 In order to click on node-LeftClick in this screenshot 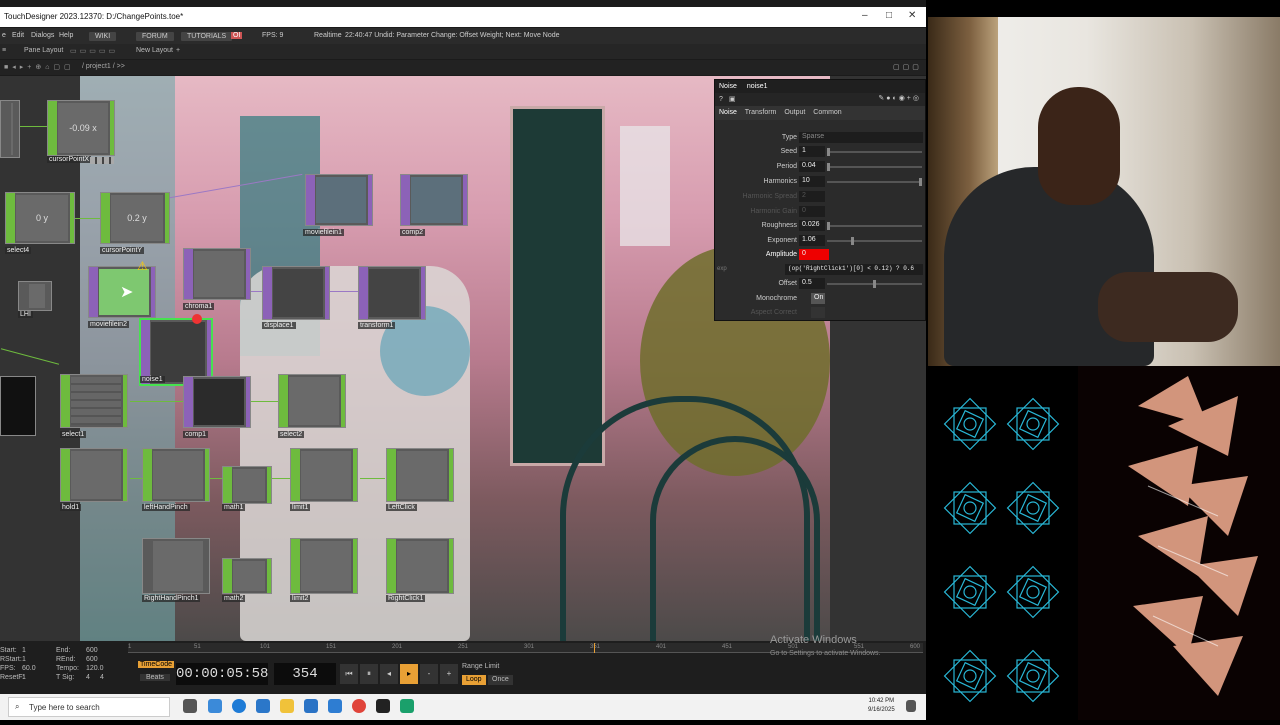, I will do `click(420, 475)`.